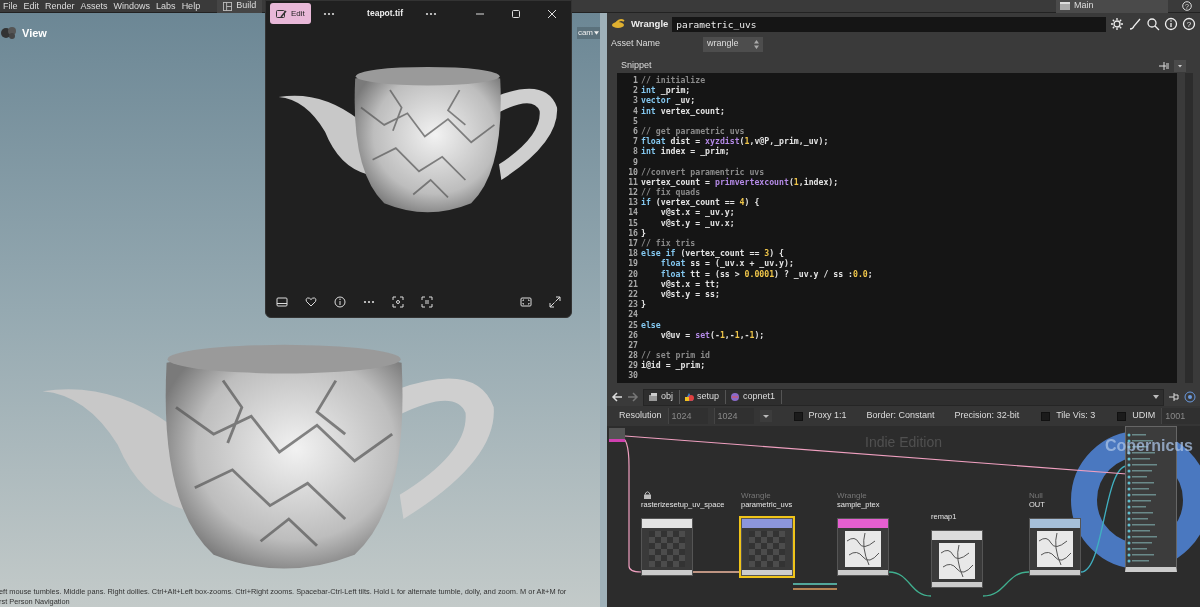 This screenshot has width=1200, height=607. I want to click on filmstrip-icon, so click(282, 301).